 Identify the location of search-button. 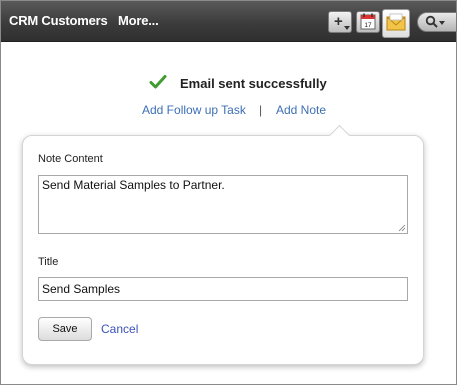
(437, 22).